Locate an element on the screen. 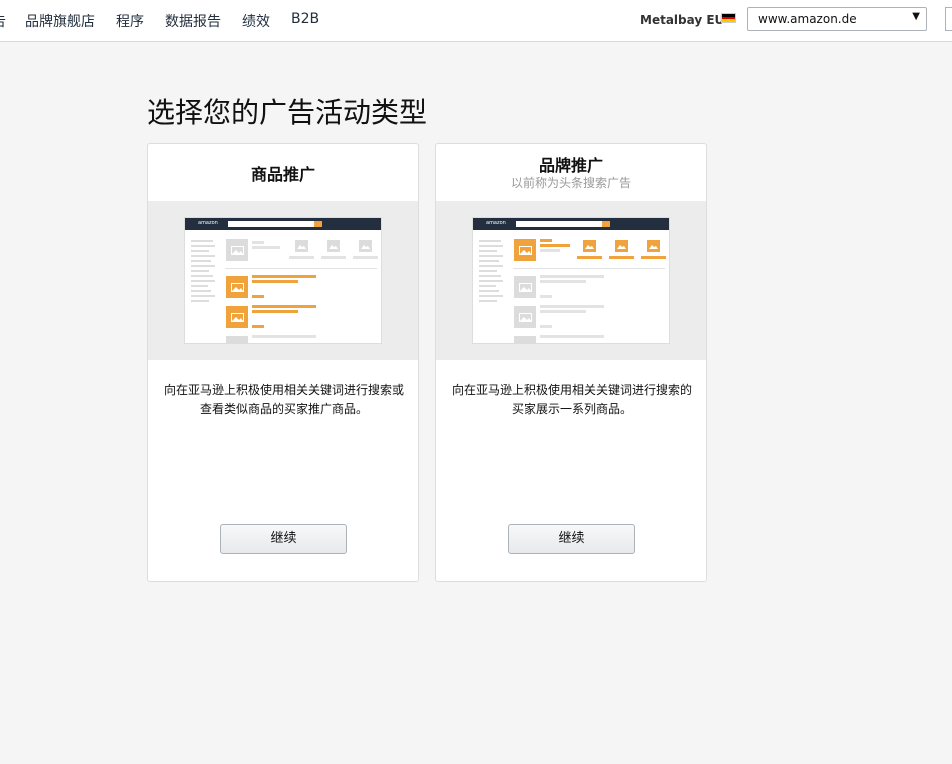 Image resolution: width=952 pixels, height=764 pixels. marketplace-select: www.amazon.de ▼ is located at coordinates (837, 19).